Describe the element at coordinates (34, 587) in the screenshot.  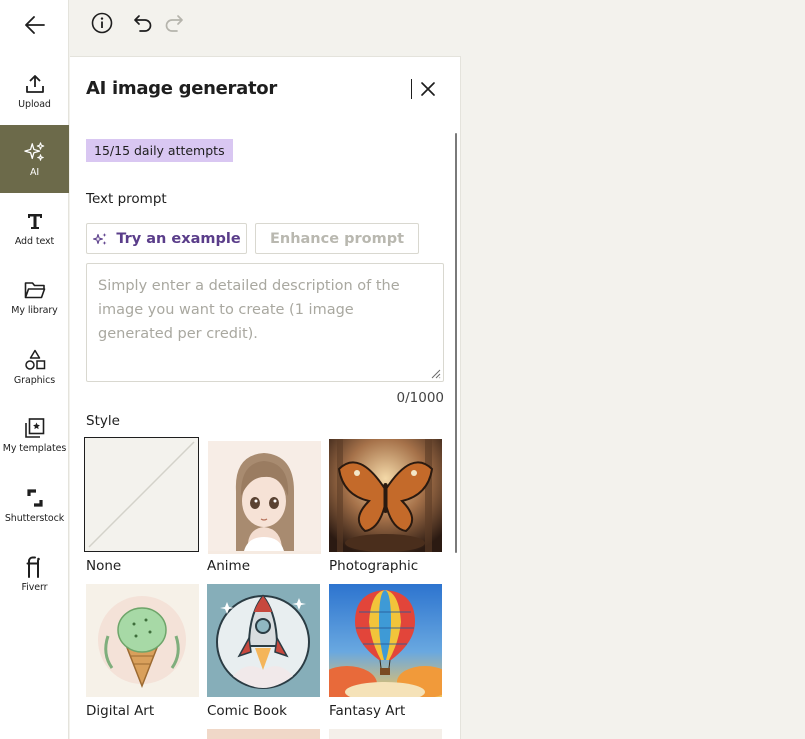
I see `rail-item-label: Fiverr` at that location.